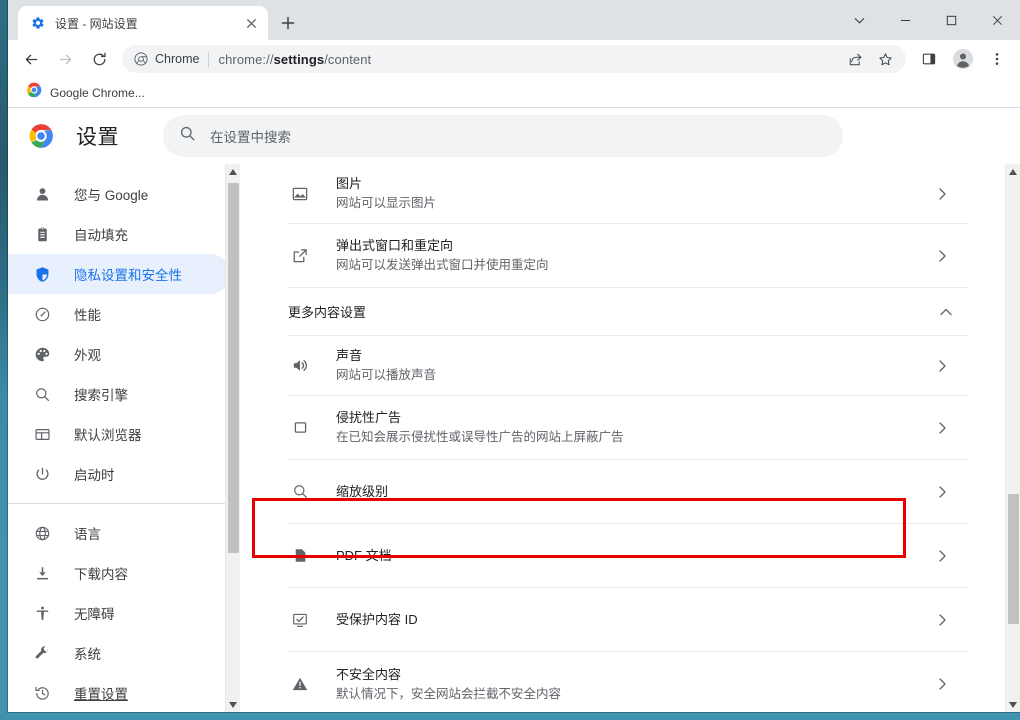 The height and width of the screenshot is (720, 1020). Describe the element at coordinates (634, 427) in the screenshot. I see `setting-row-text: 侵扰性广告 在已知会展示侵扰性或误导性广告的网站上屏蔽广告` at that location.